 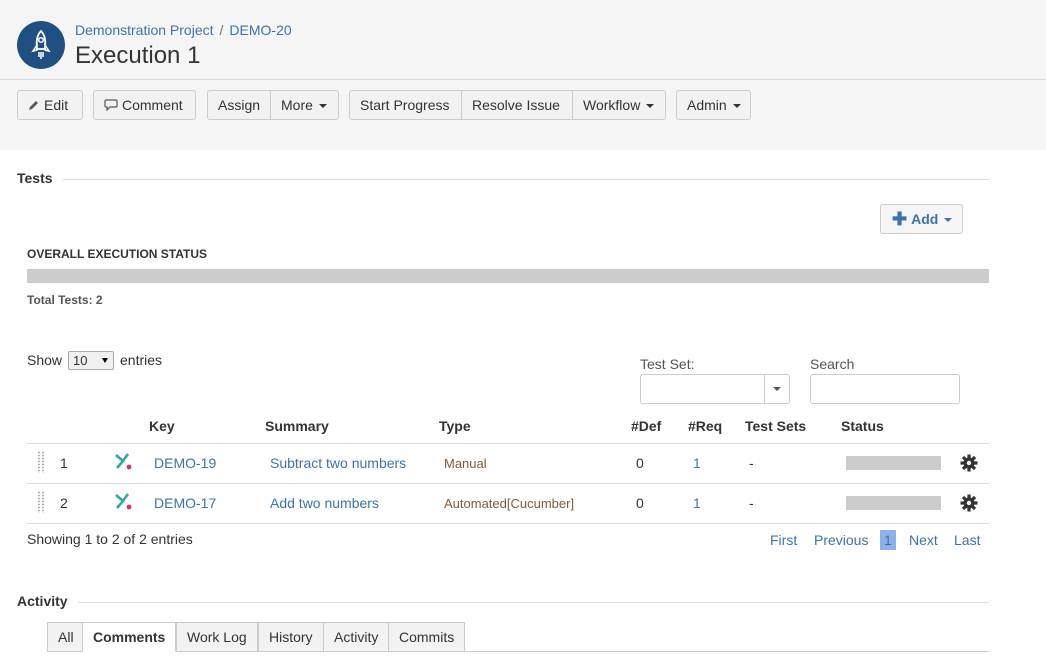 What do you see at coordinates (508, 523) in the screenshot?
I see `table-bottom-divider` at bounding box center [508, 523].